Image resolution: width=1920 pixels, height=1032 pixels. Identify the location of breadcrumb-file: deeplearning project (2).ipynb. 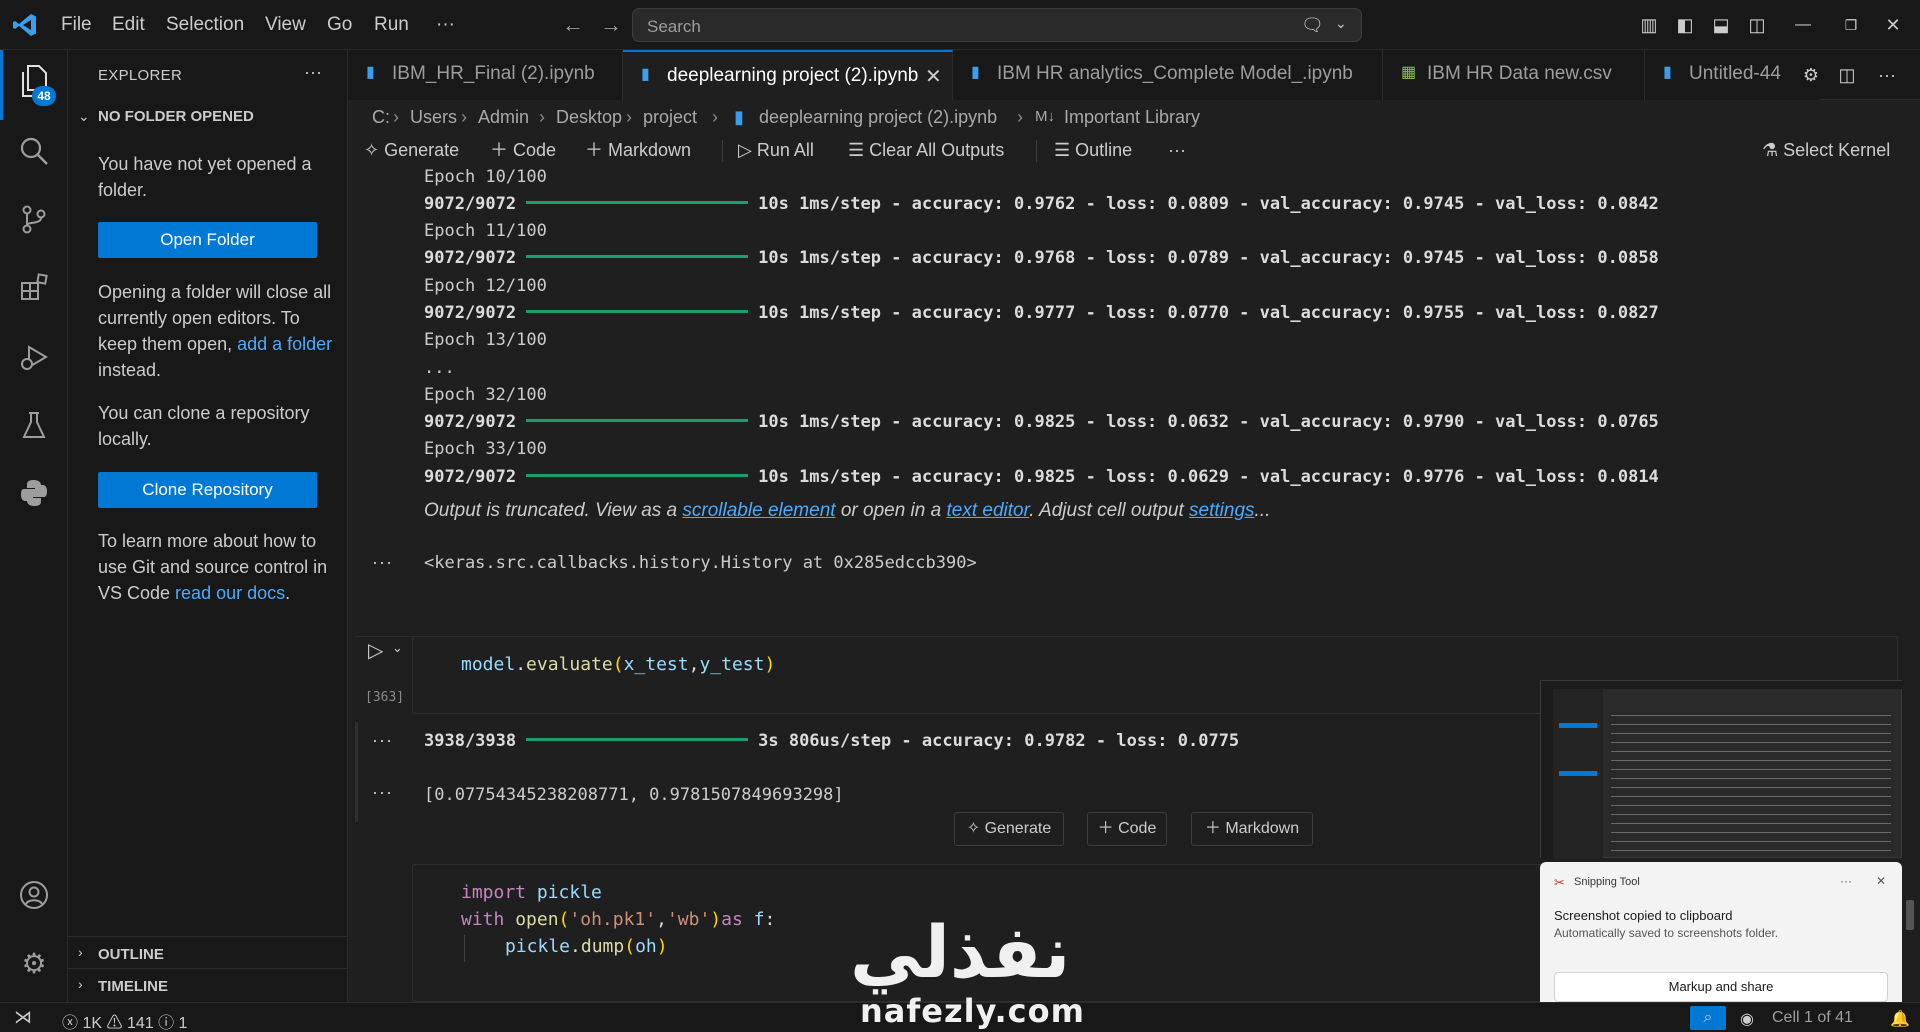
(878, 117).